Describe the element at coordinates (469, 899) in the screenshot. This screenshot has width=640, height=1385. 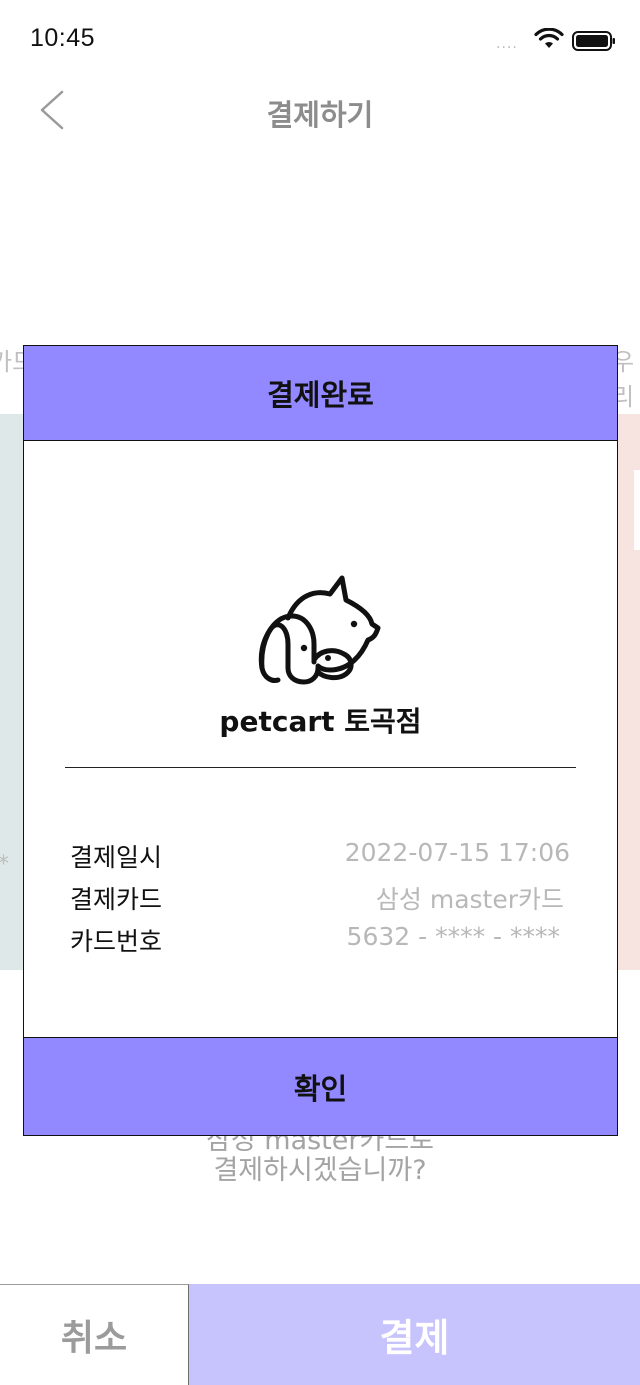
I see `payment-card-value: 삼성 master카드` at that location.